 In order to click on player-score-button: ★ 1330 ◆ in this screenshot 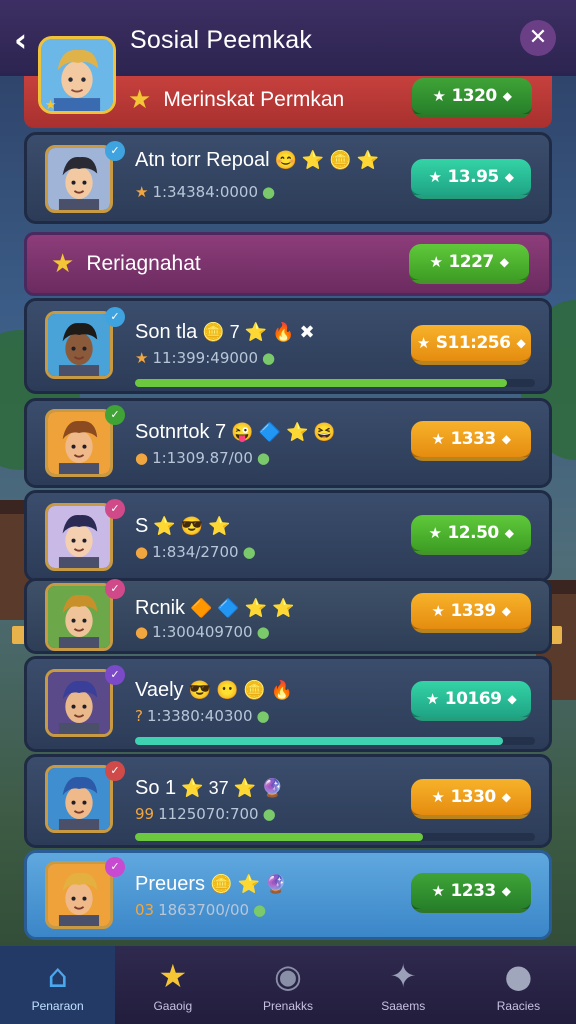, I will do `click(471, 799)`.